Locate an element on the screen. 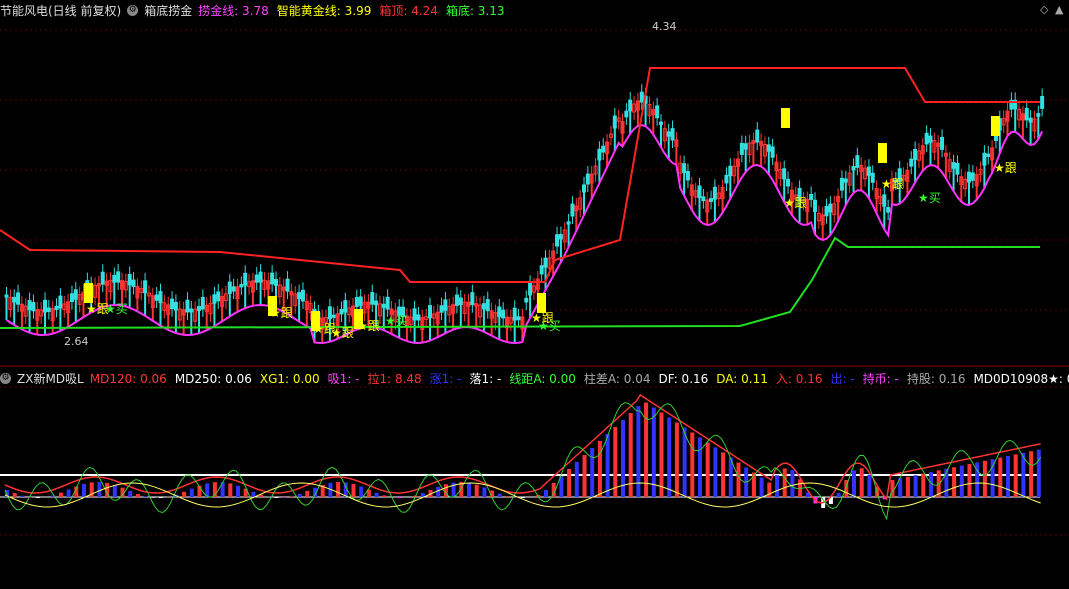 Image resolution: width=1069 pixels, height=589 pixels. indicator-values: 捞金线: 3.78 智能黄金线: 3.99 箱顶: 4.24 箱底: 3.13 is located at coordinates (355, 10).